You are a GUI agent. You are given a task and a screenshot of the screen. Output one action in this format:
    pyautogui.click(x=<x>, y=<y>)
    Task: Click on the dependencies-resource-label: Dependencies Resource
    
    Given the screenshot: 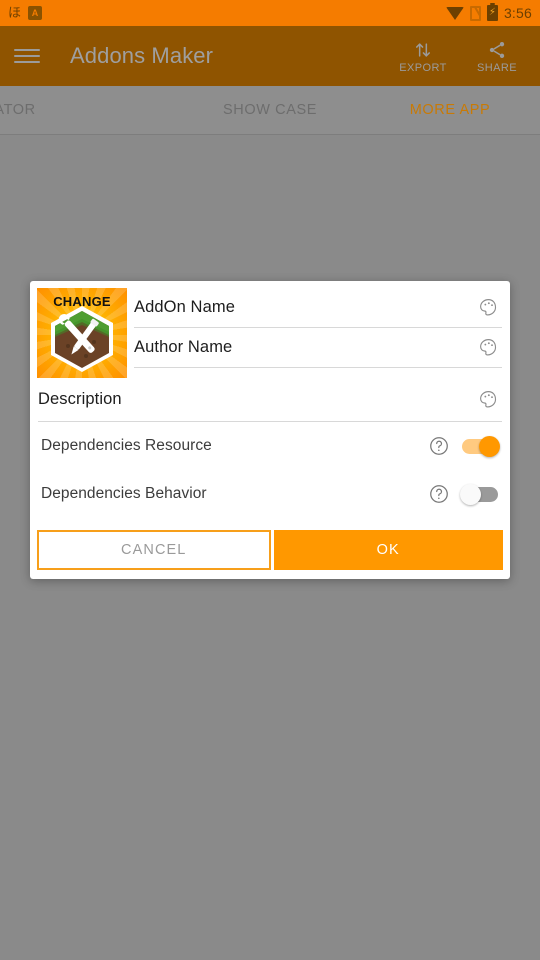 What is the action you would take?
    pyautogui.click(x=126, y=445)
    